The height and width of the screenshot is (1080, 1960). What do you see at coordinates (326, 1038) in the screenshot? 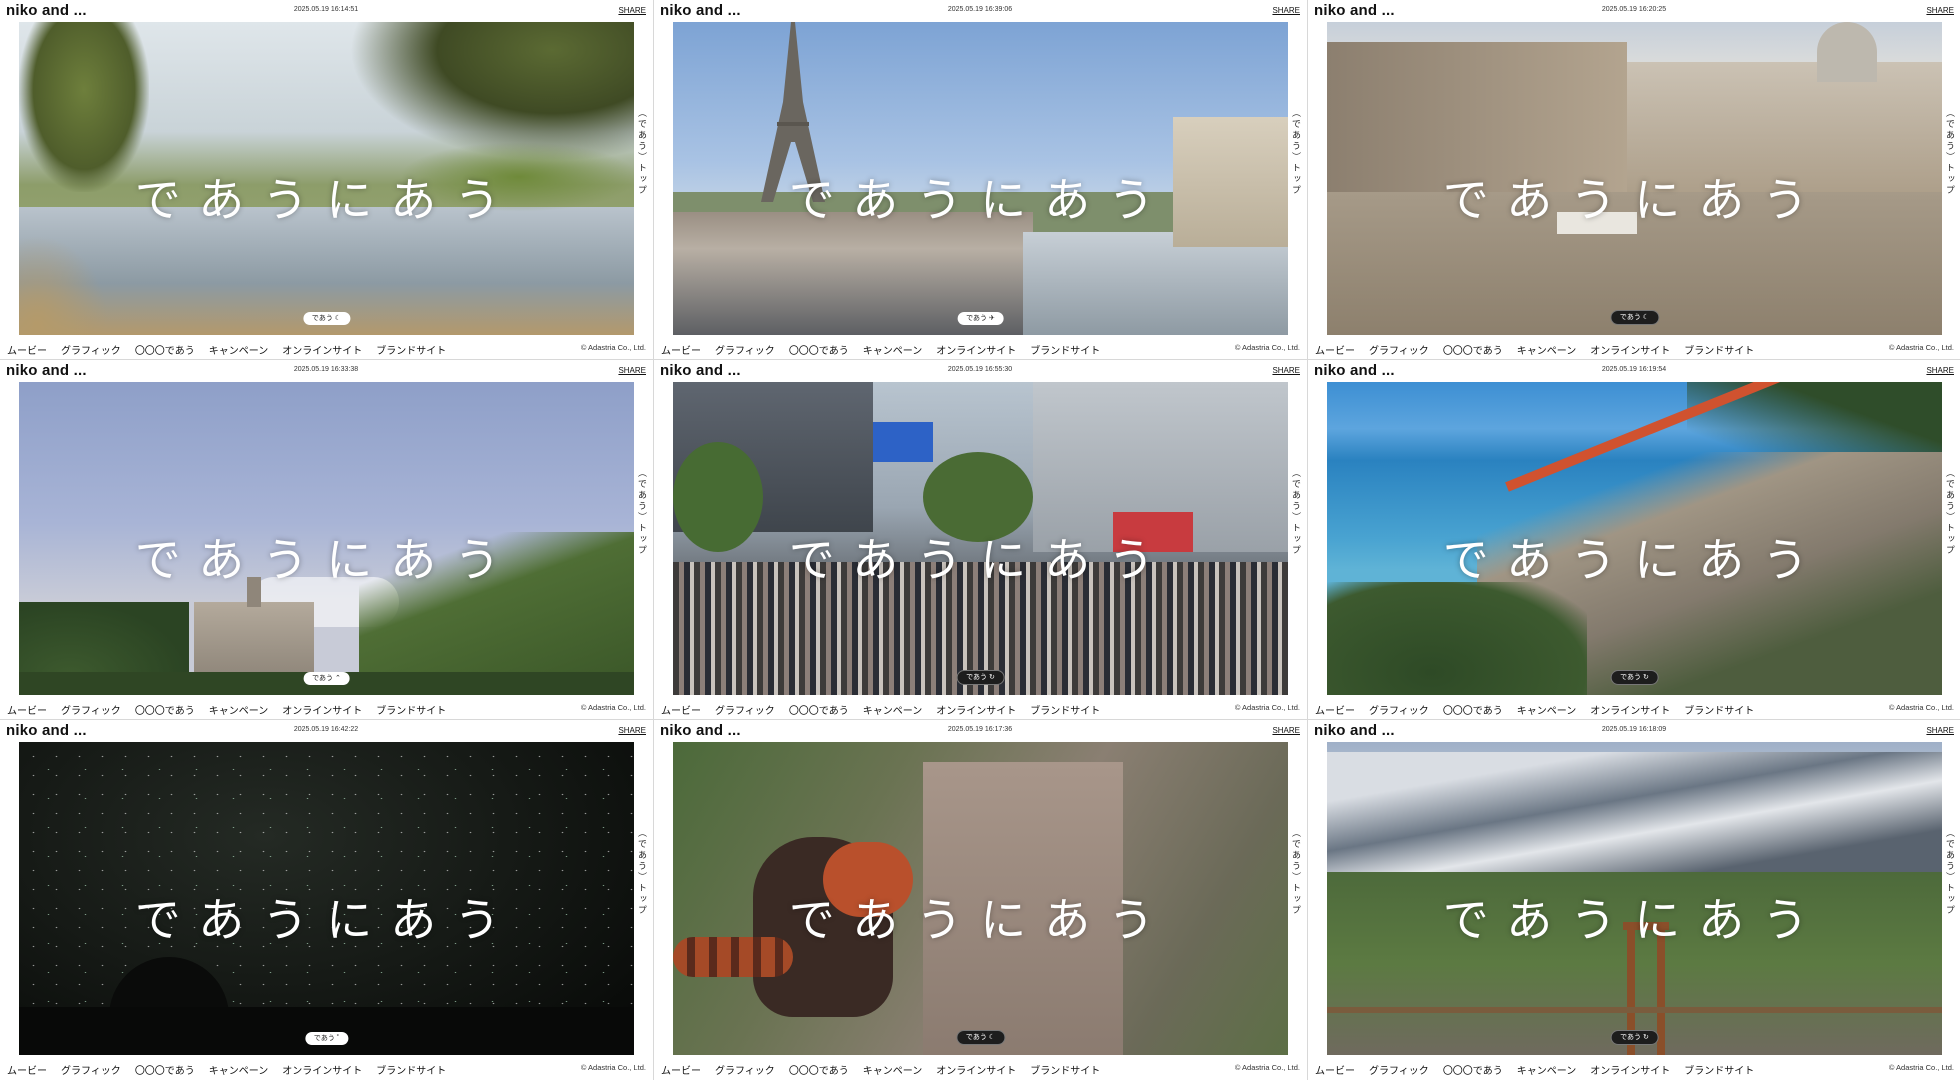
I see `deau-toggle-button: であう ˚` at bounding box center [326, 1038].